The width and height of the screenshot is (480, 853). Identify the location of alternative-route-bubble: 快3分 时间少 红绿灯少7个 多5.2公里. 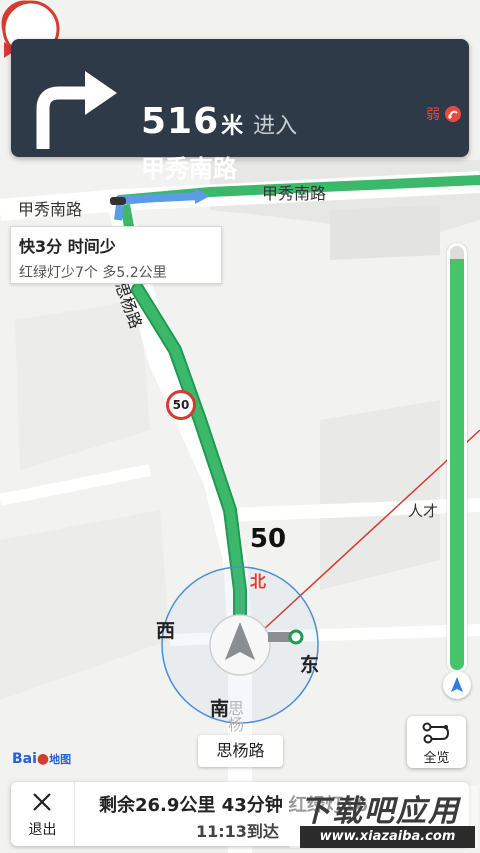
(116, 255).